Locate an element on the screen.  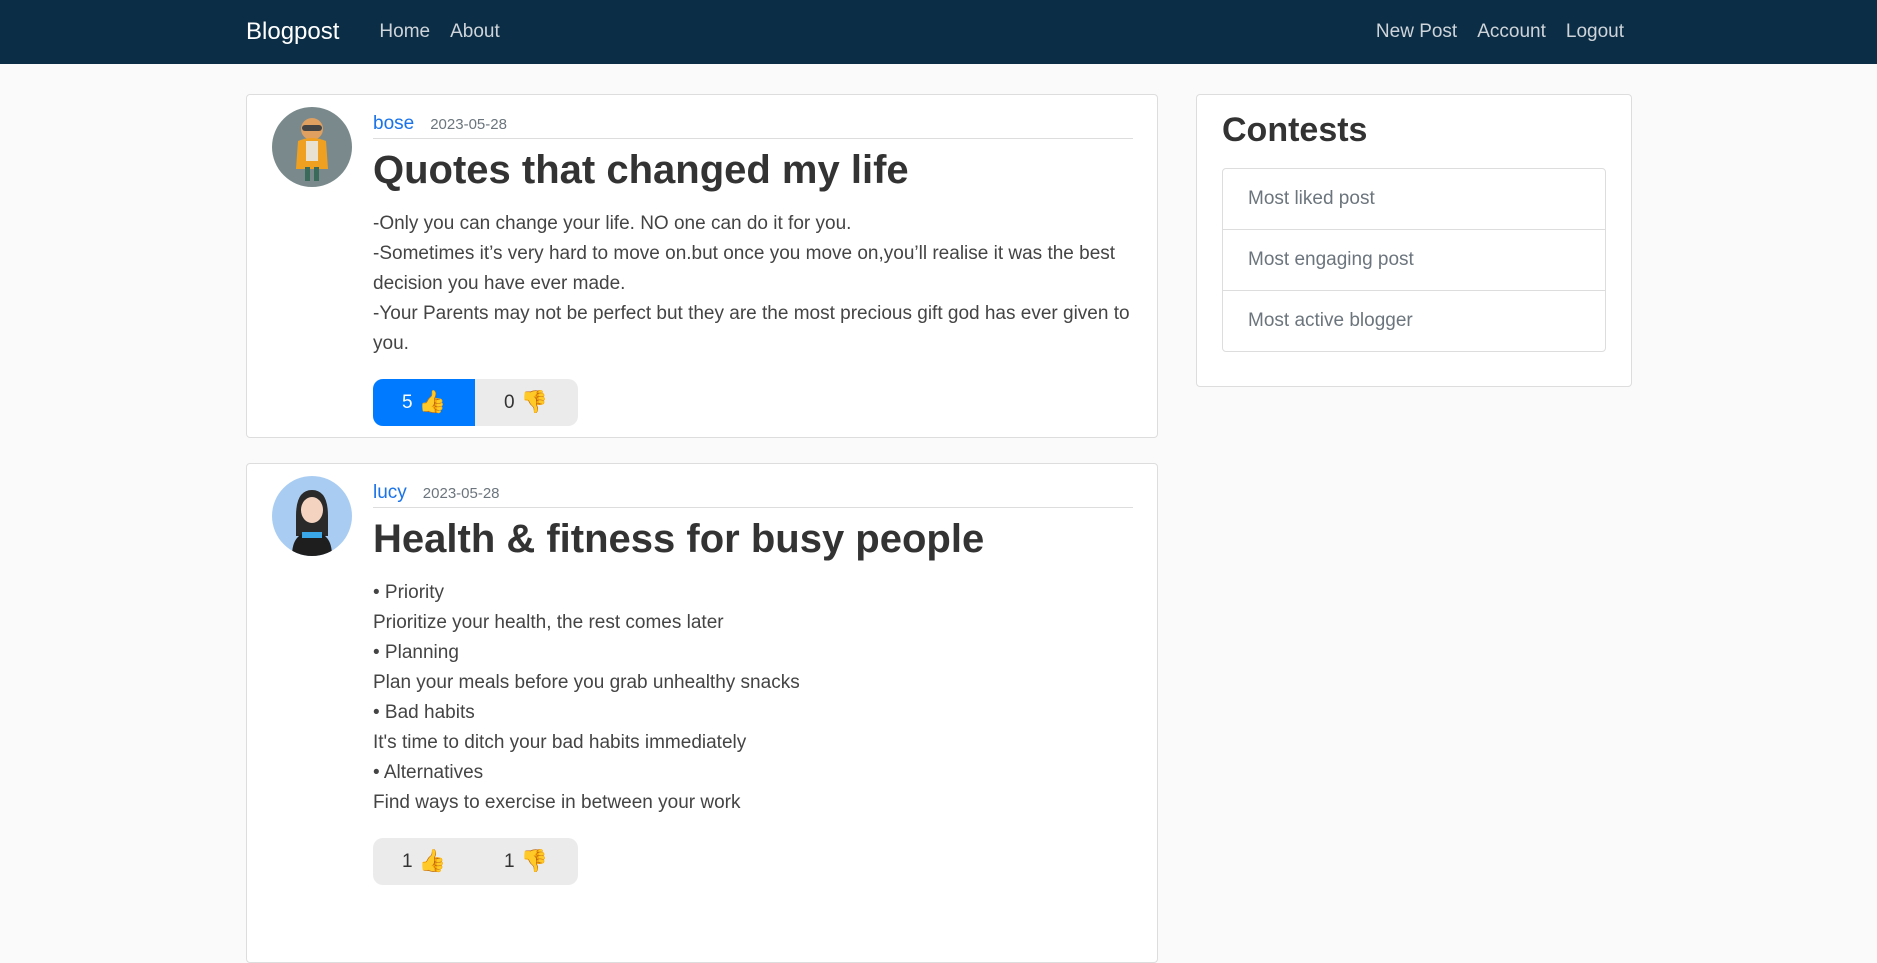
author-link: bose is located at coordinates (393, 124).